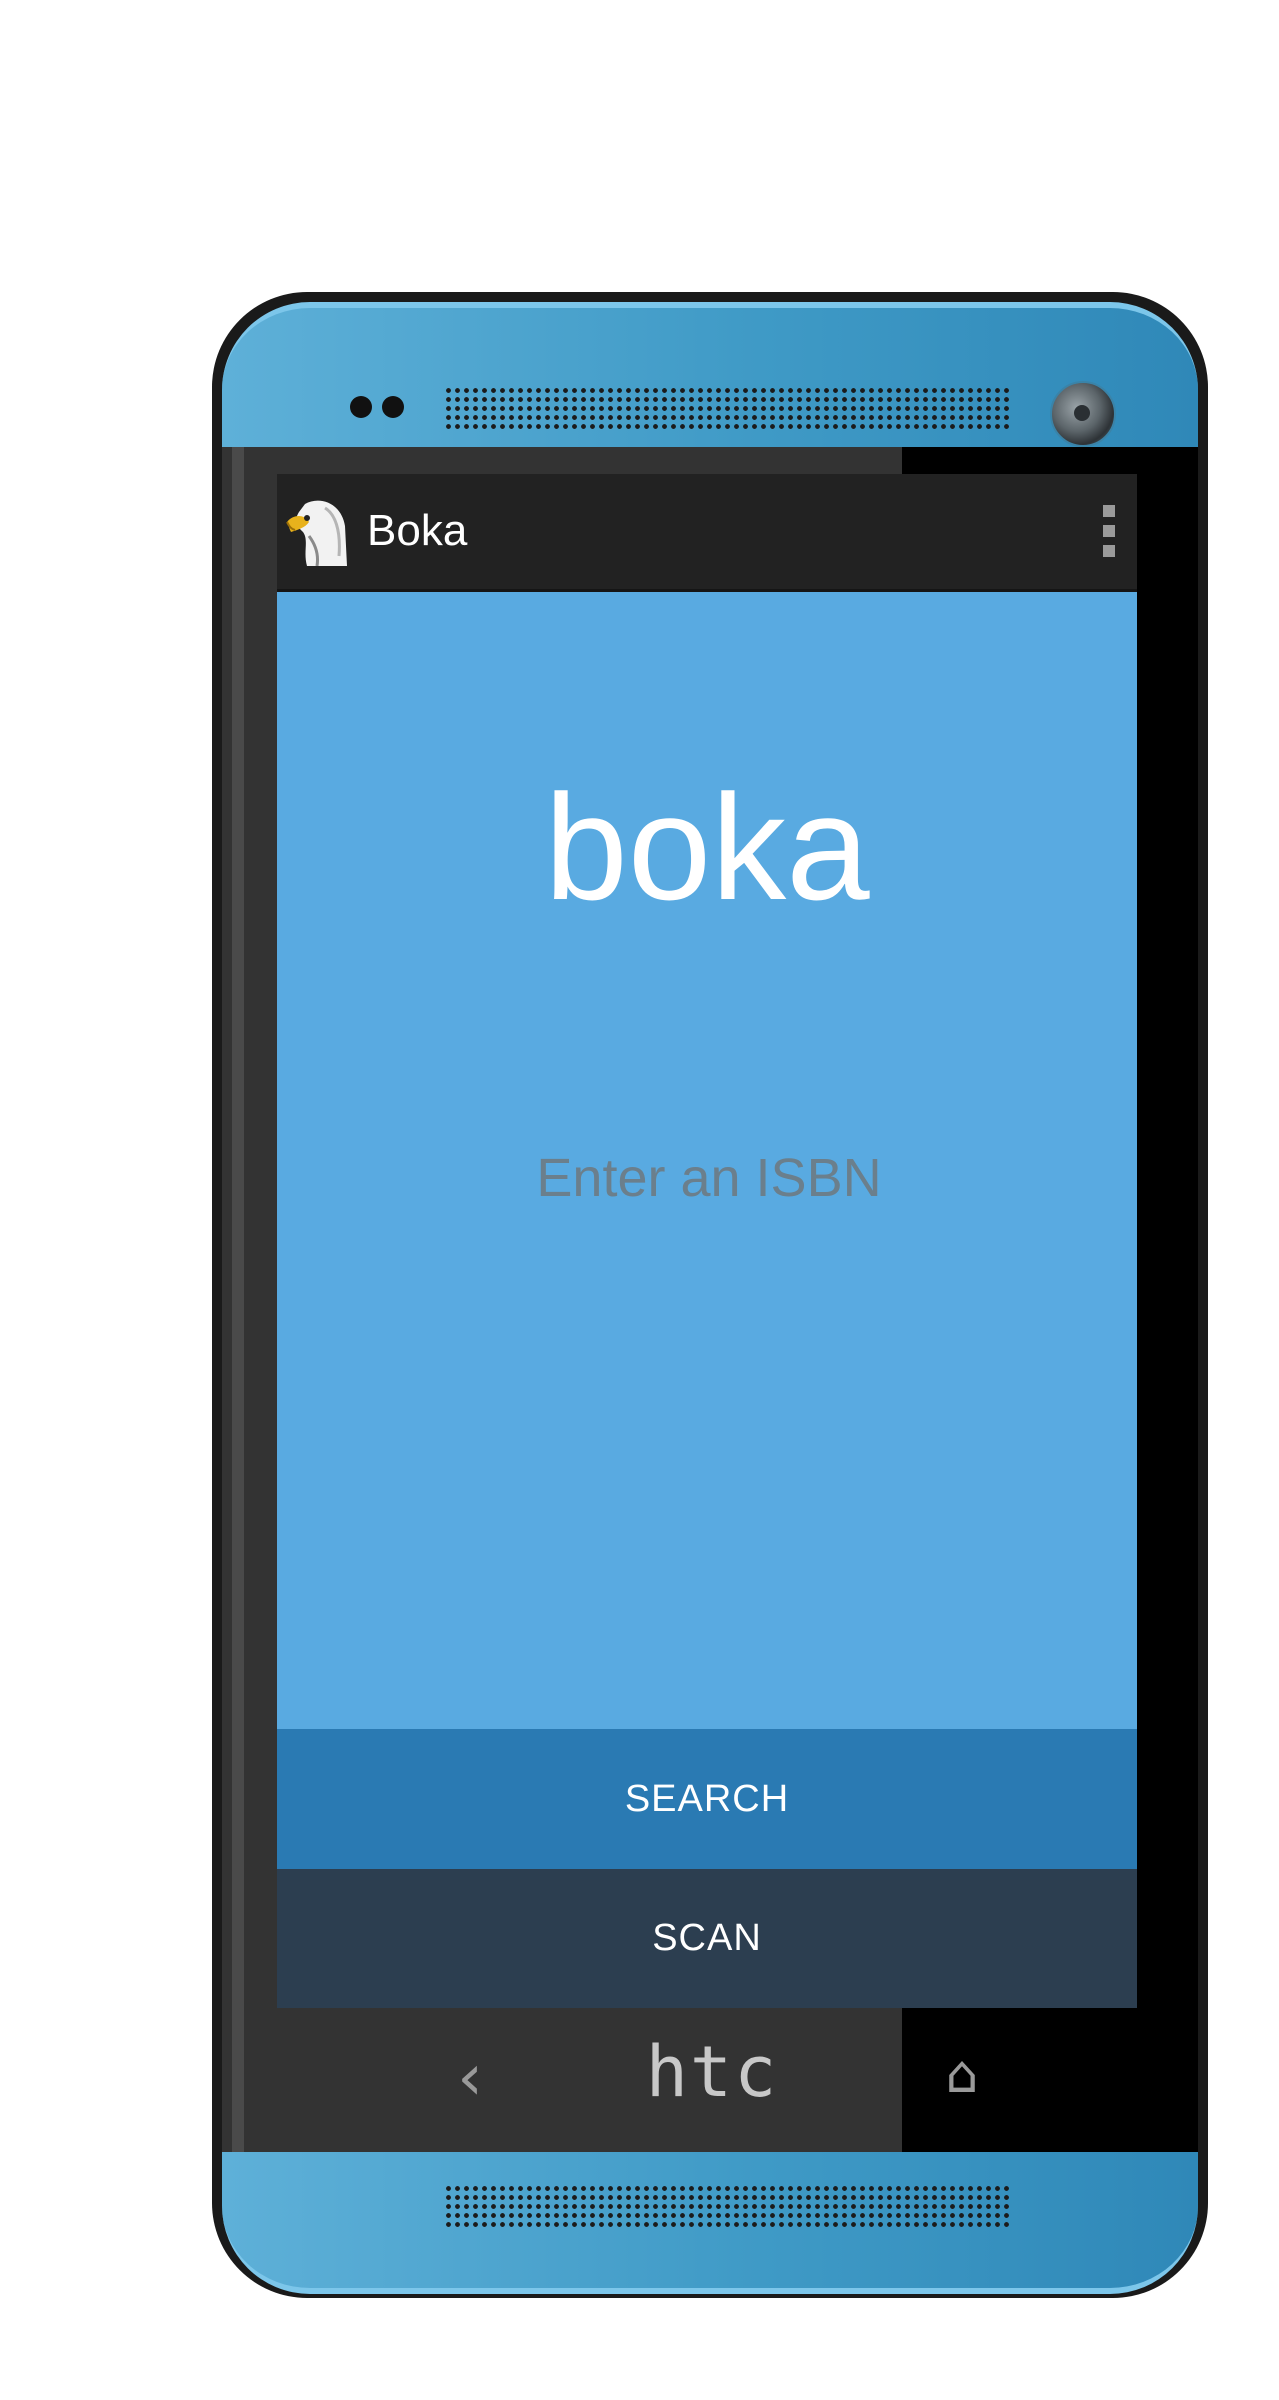  I want to click on search-button: SEARCH, so click(707, 1799).